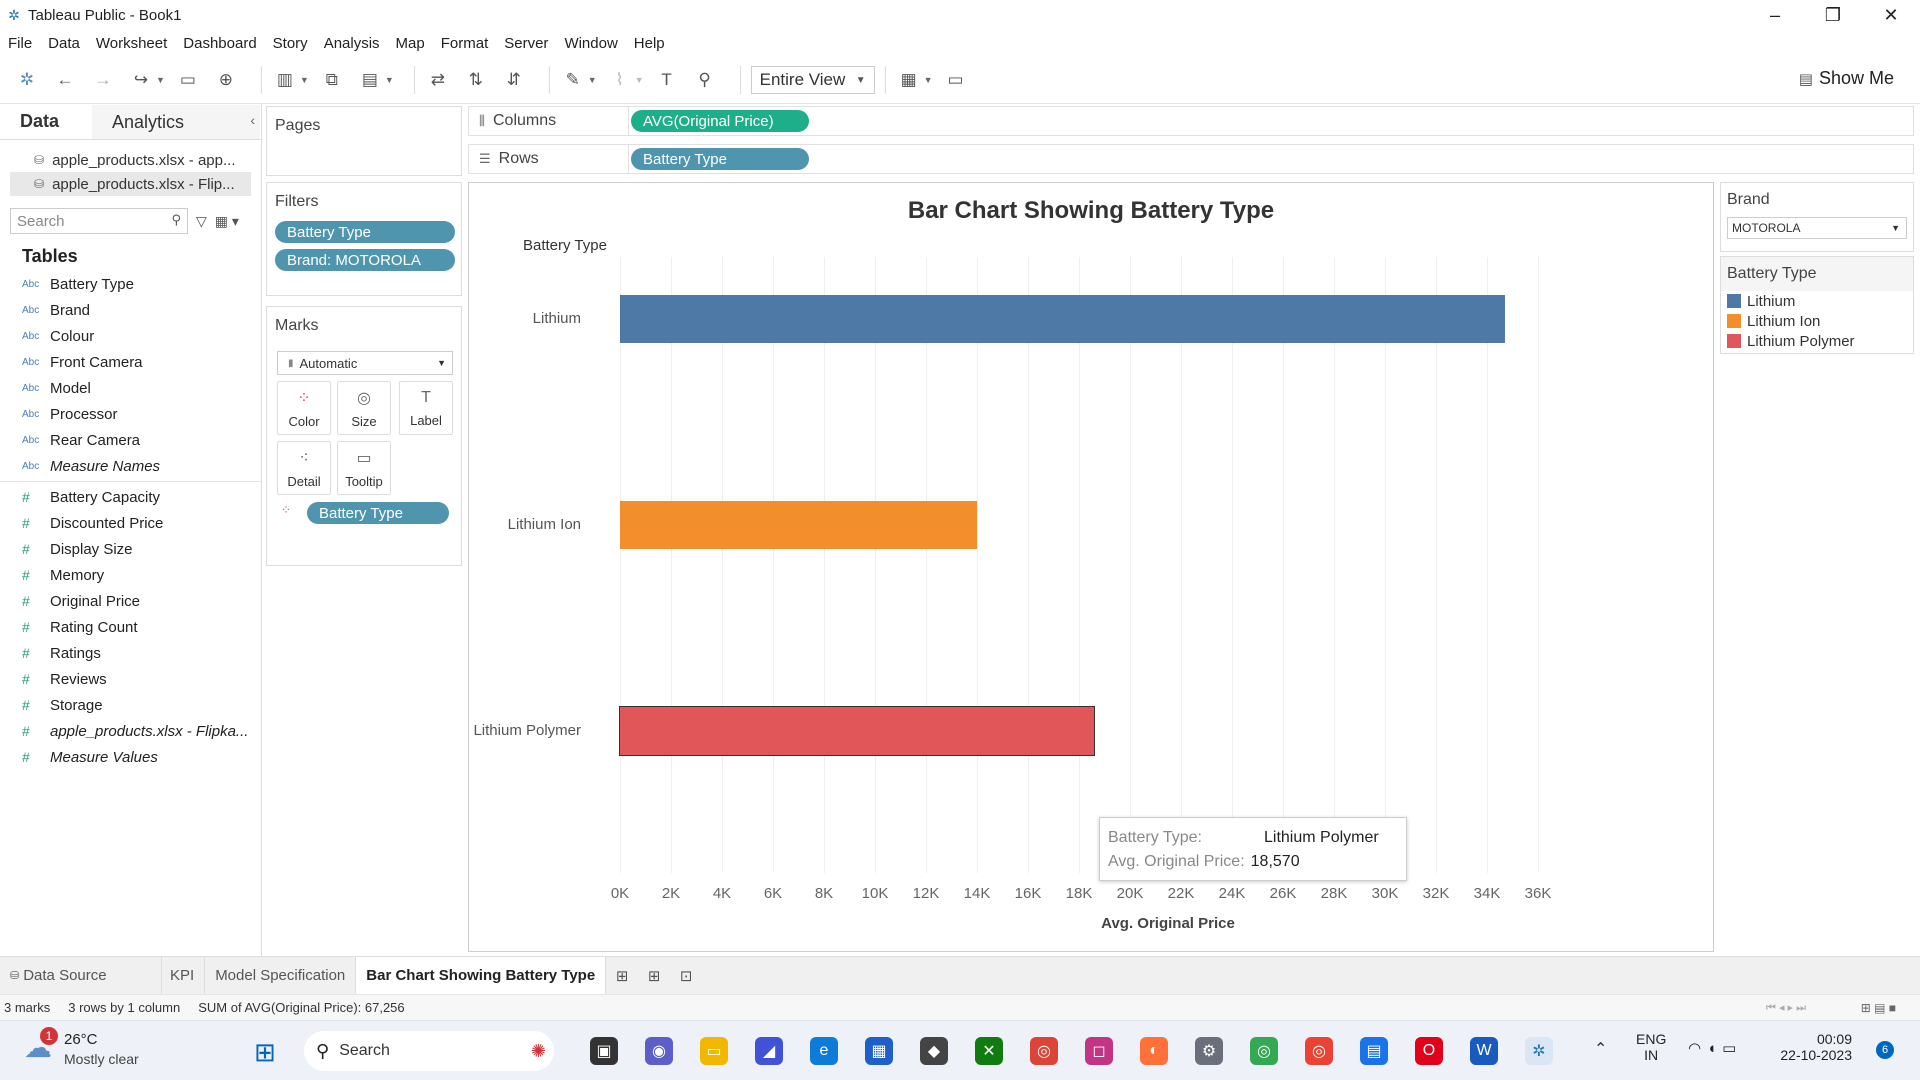  I want to click on field-display-size: # Display Size, so click(130, 549).